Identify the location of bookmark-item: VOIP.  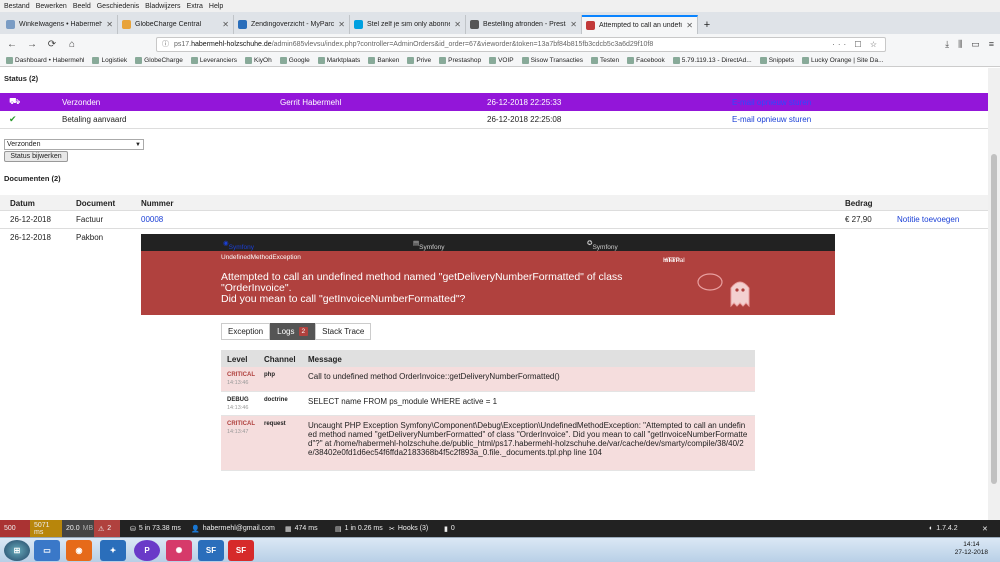
(501, 60).